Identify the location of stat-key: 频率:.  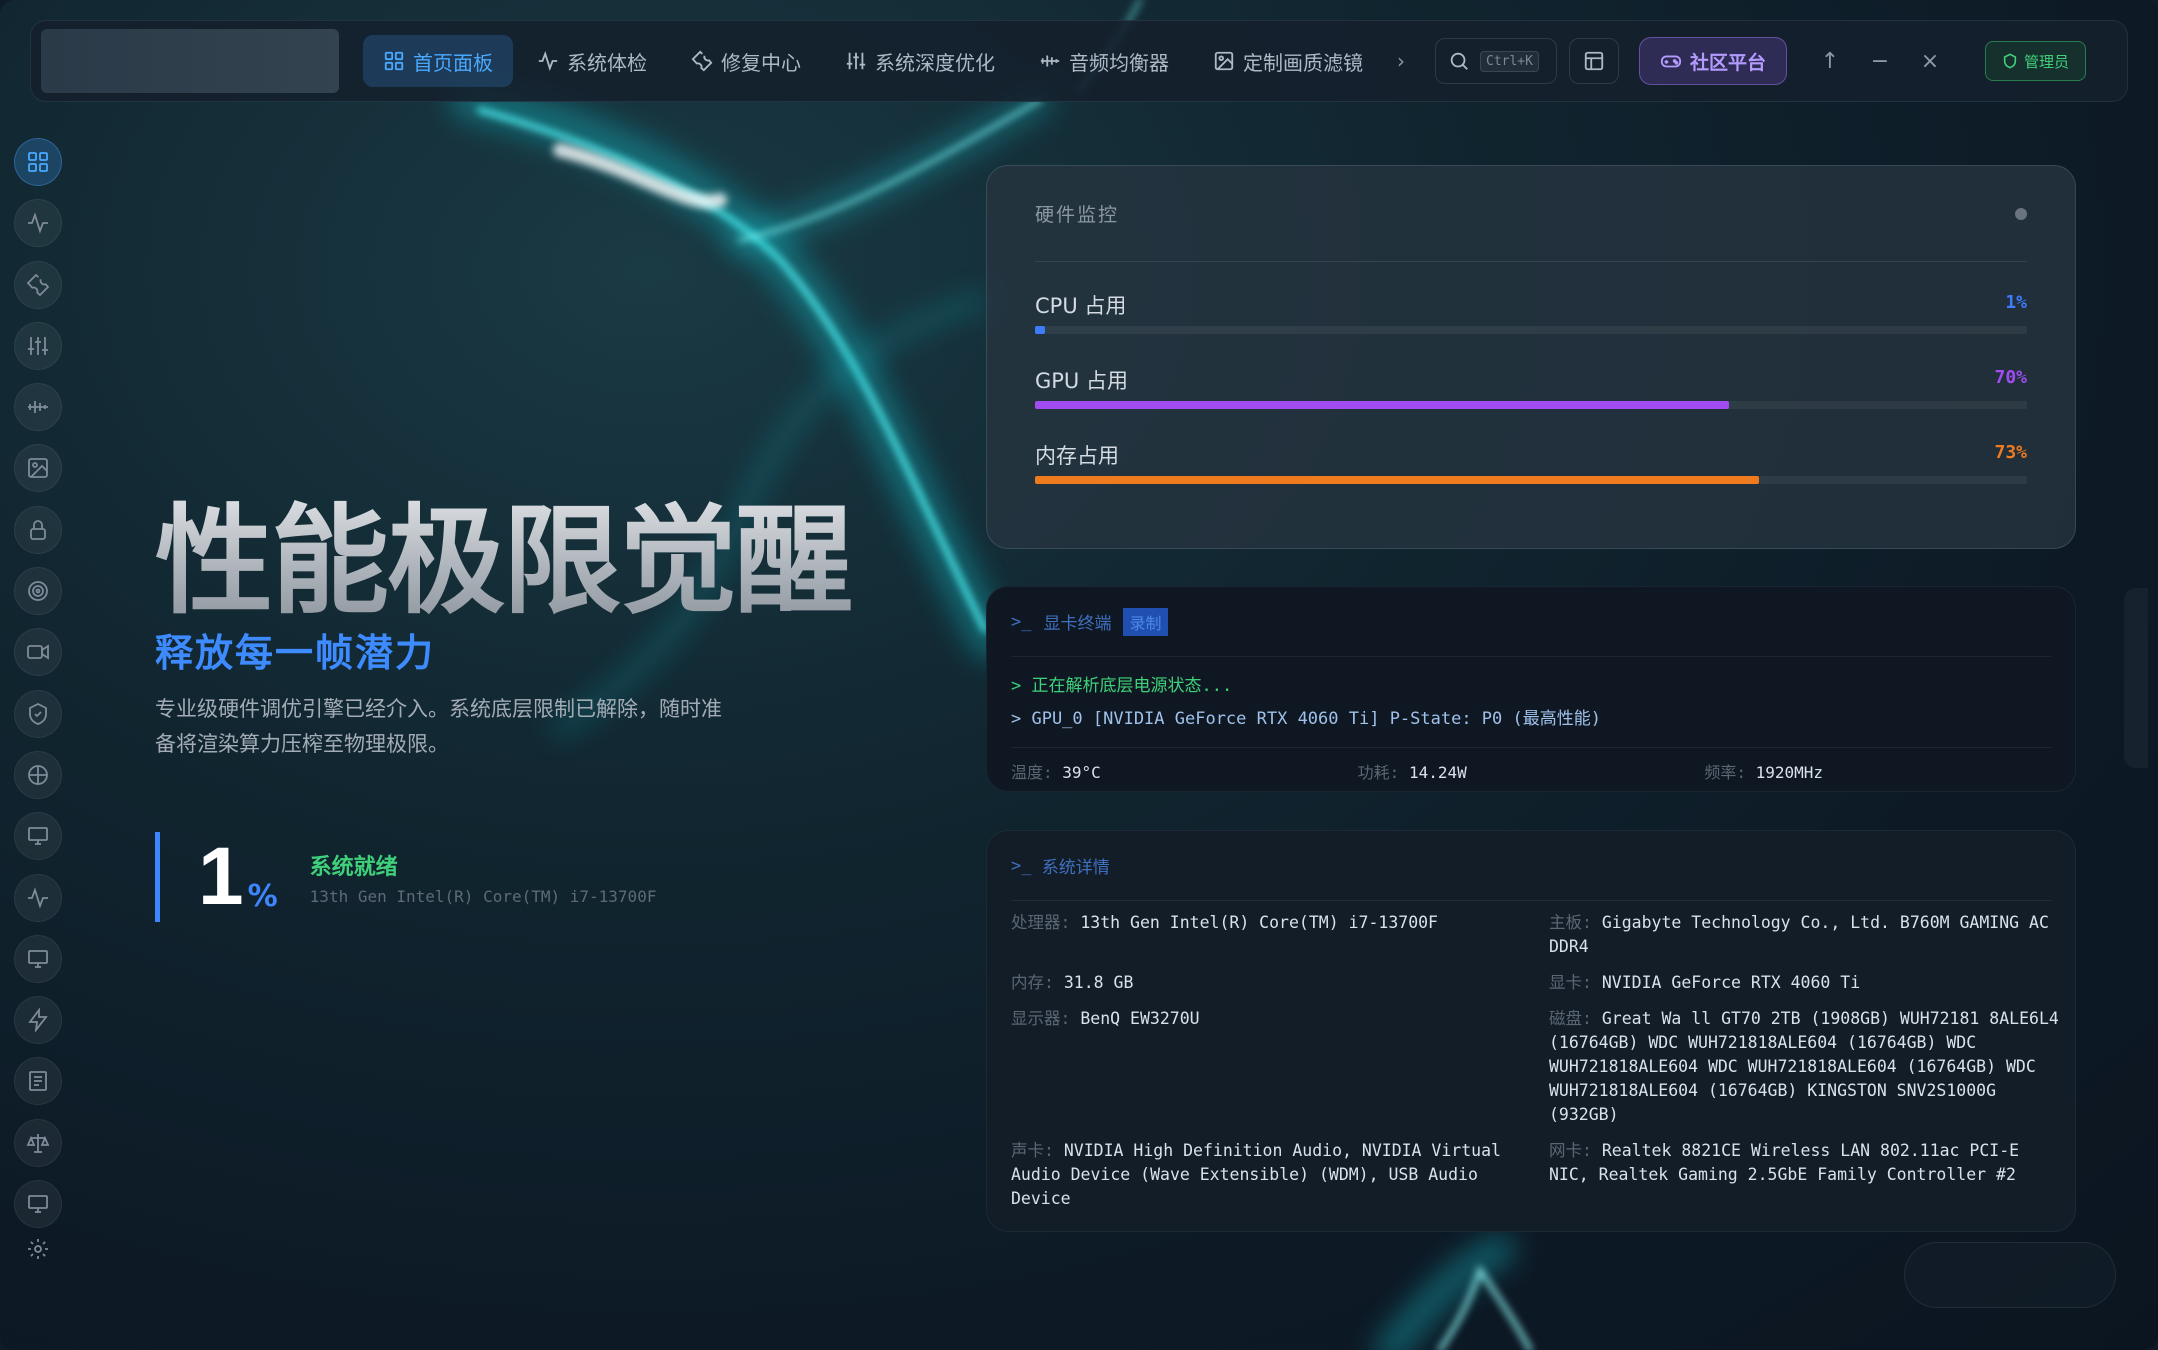
(1725, 772).